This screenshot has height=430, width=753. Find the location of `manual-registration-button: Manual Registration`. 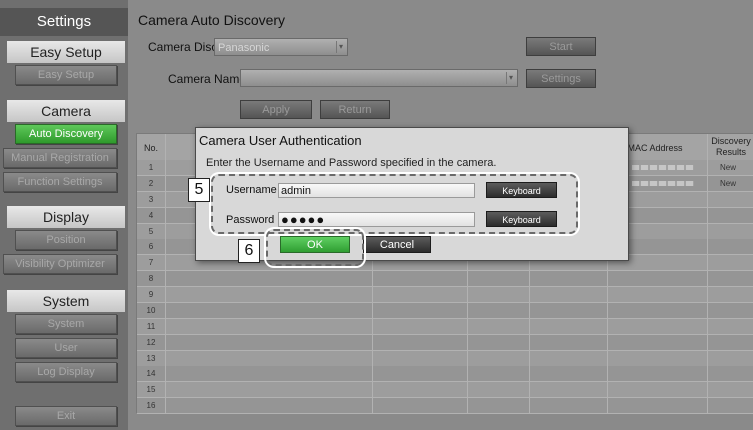

manual-registration-button: Manual Registration is located at coordinates (60, 158).